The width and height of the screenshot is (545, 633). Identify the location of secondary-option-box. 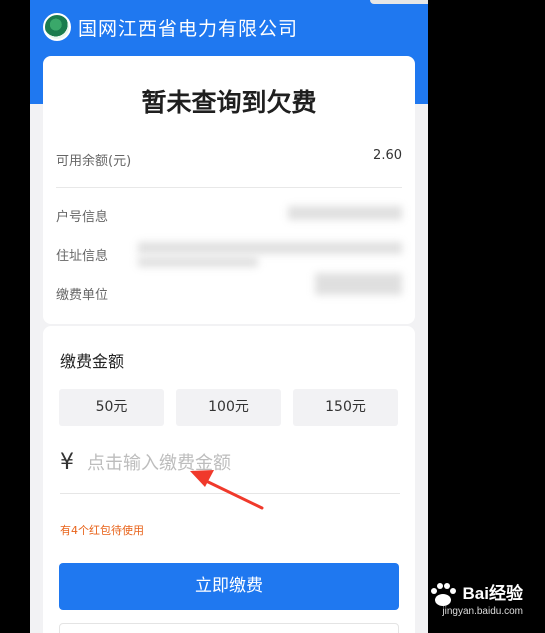
(229, 628).